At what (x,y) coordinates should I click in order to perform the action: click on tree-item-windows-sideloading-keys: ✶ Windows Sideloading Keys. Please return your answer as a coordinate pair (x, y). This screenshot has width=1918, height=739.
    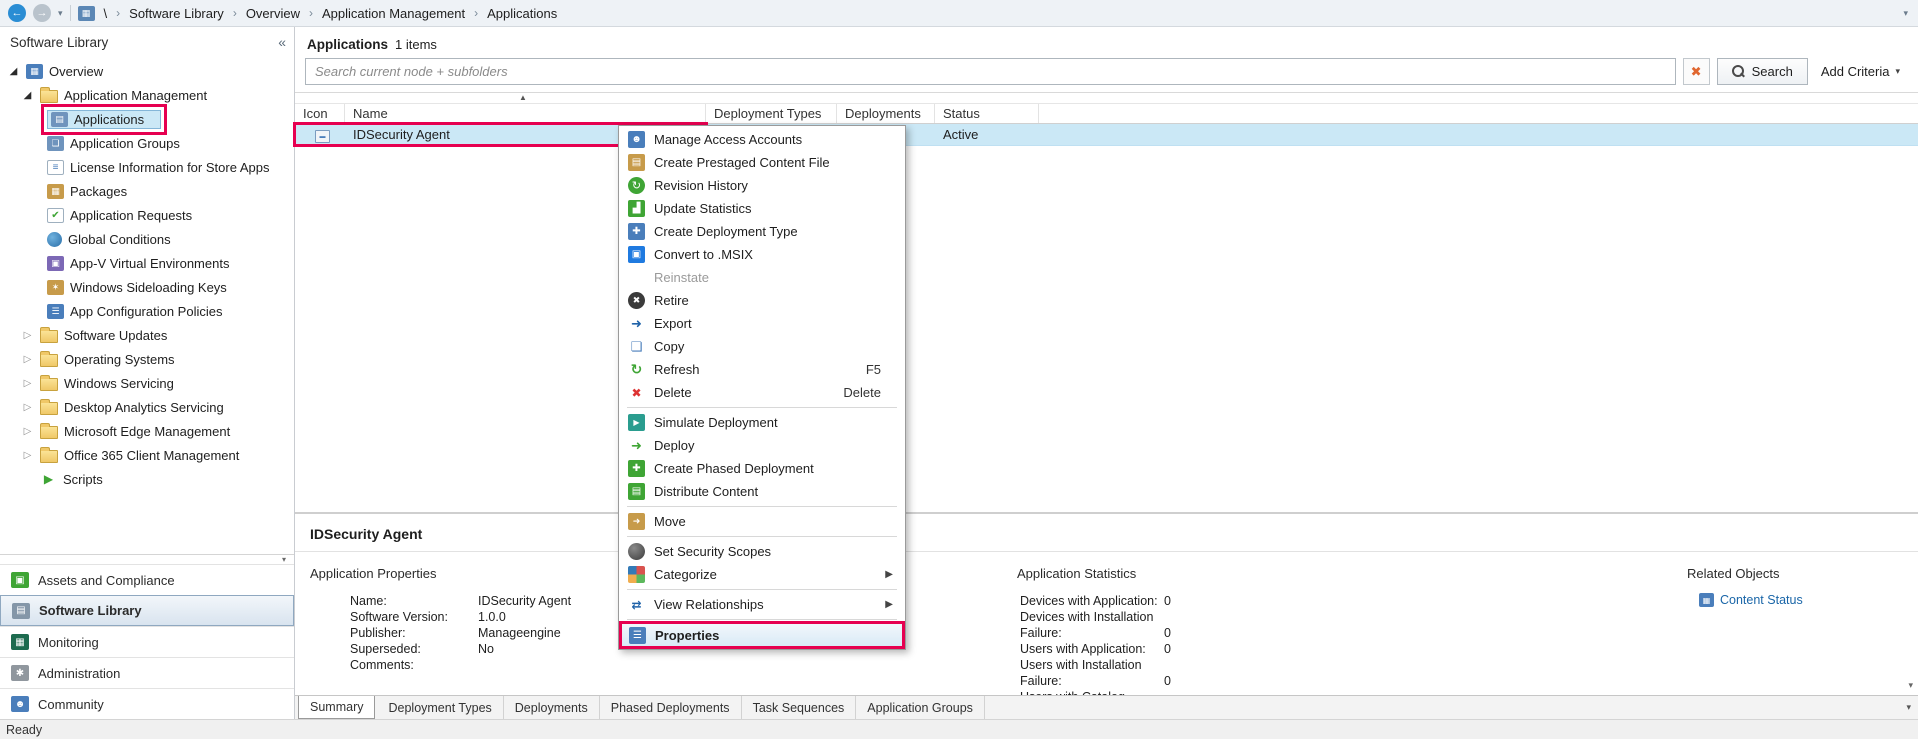
    Looking at the image, I should click on (147, 287).